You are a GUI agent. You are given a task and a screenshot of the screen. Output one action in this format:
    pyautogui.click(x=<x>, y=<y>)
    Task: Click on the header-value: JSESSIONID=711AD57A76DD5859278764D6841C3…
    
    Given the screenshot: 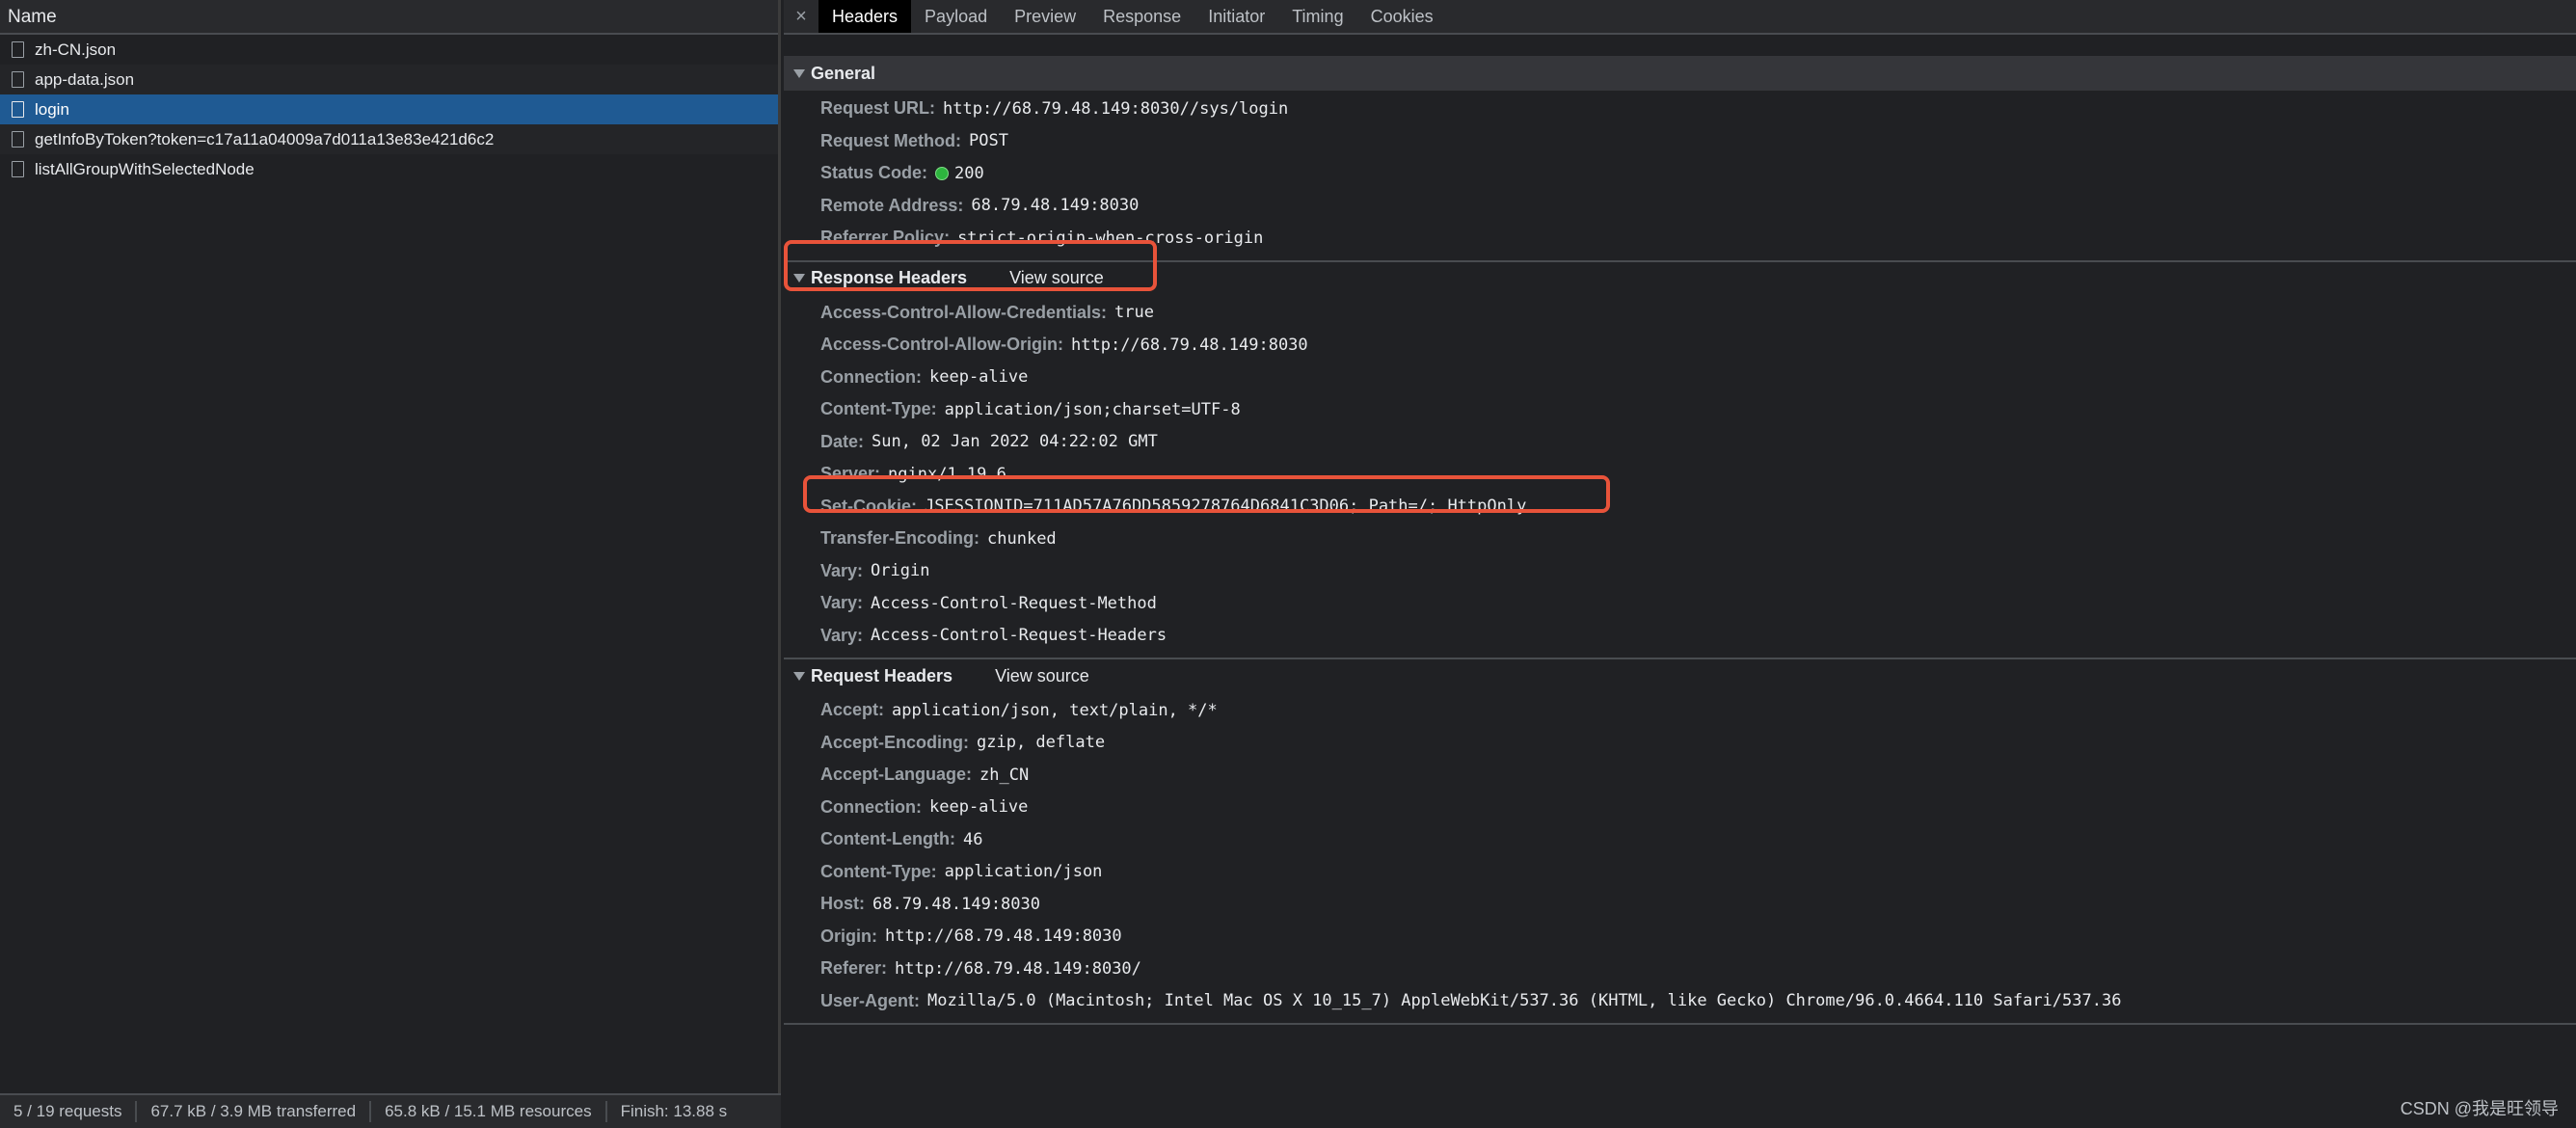 What is the action you would take?
    pyautogui.click(x=1226, y=507)
    